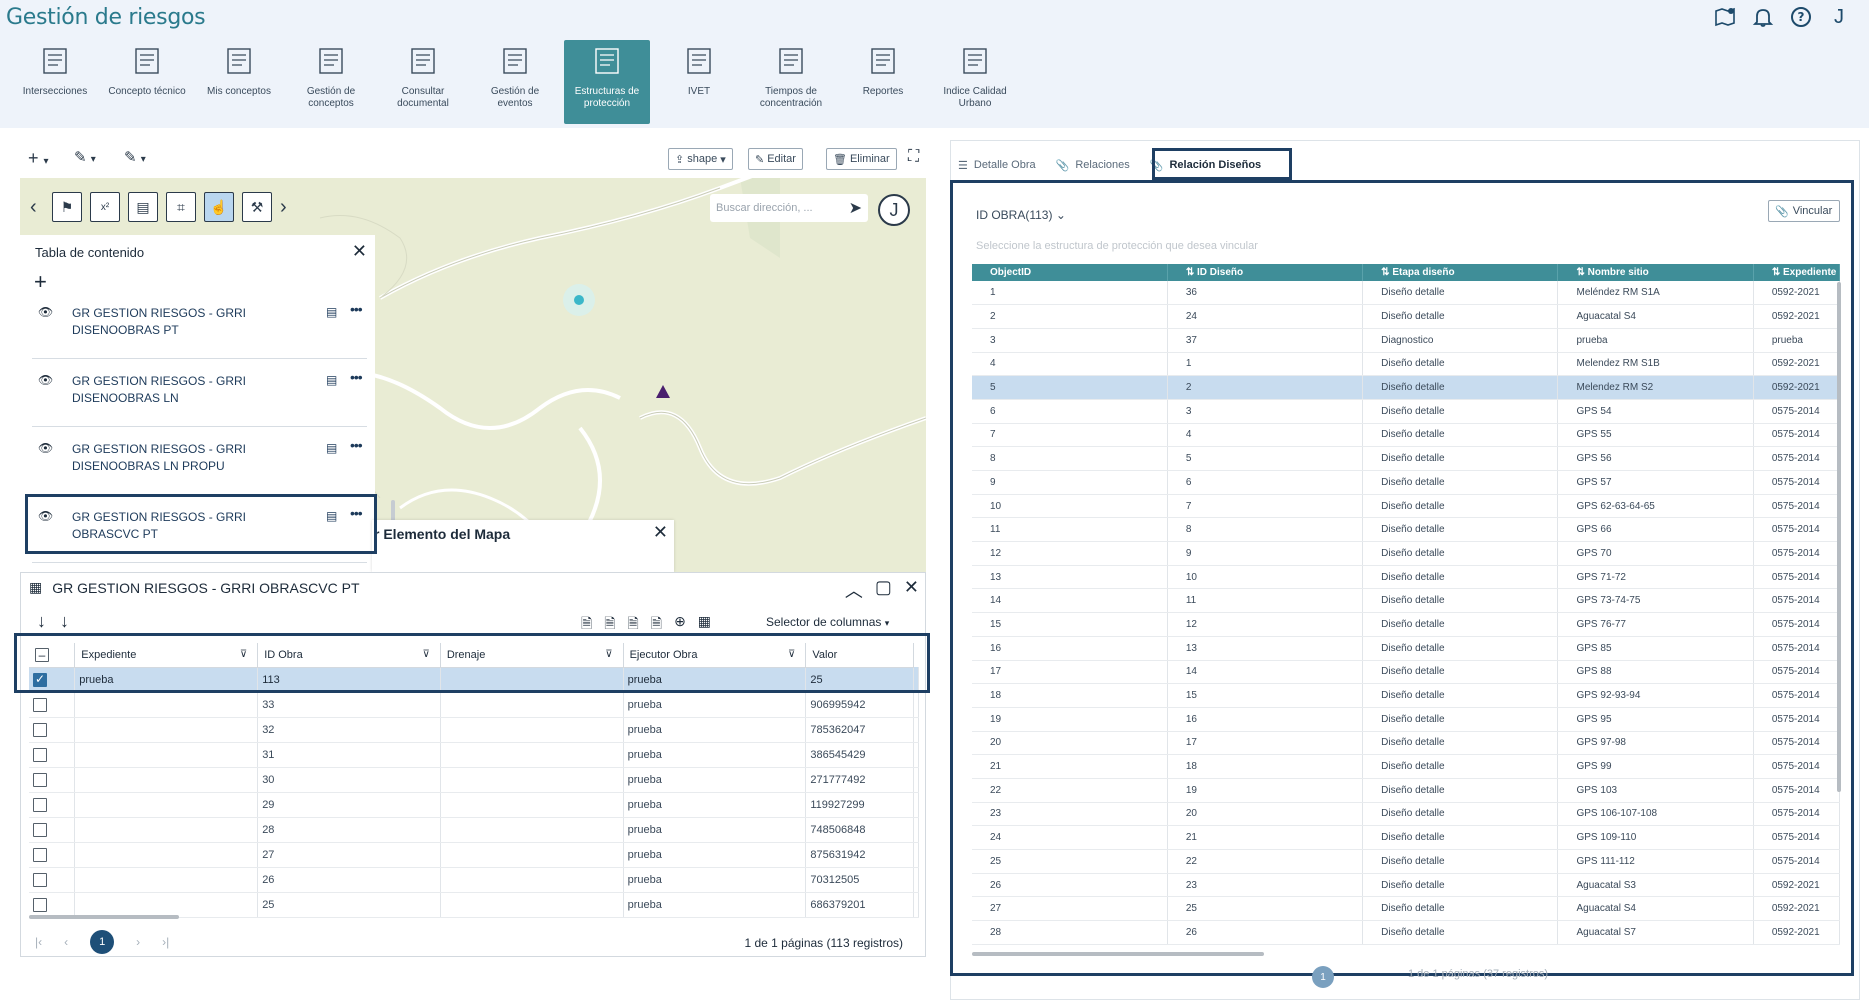 The width and height of the screenshot is (1869, 1001). Describe the element at coordinates (67, 207) in the screenshot. I see `flag-tool-icon: ⚑` at that location.